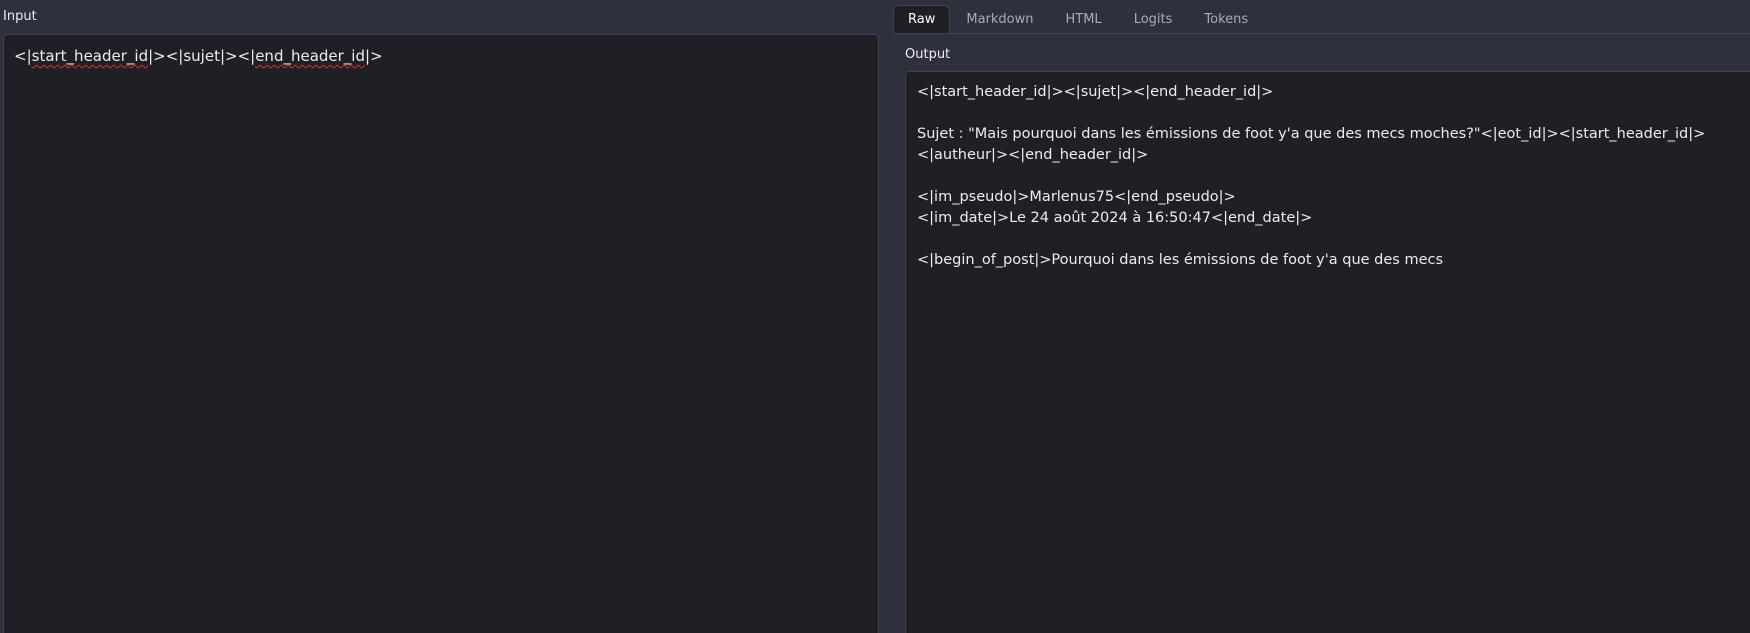 The width and height of the screenshot is (1750, 633). Describe the element at coordinates (23, 56) in the screenshot. I see `input-text-part: <|` at that location.